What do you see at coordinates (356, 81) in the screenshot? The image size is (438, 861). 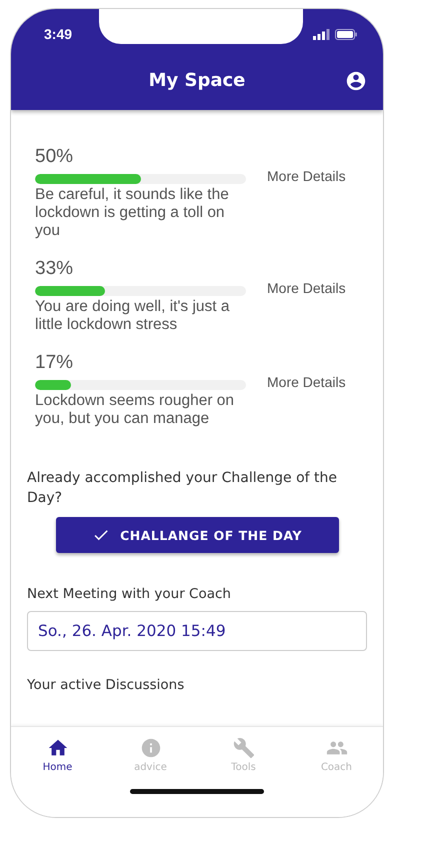 I see `account-icon` at bounding box center [356, 81].